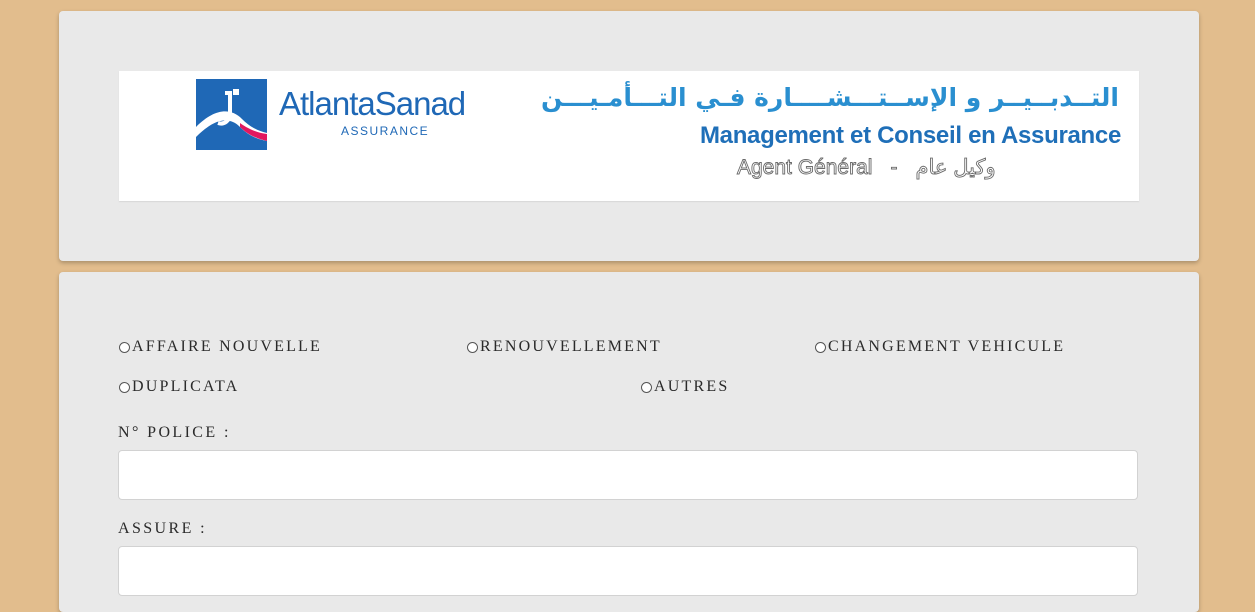 Image resolution: width=1255 pixels, height=612 pixels. Describe the element at coordinates (227, 346) in the screenshot. I see `option-label: AFFAIRE NOUVELLE` at that location.